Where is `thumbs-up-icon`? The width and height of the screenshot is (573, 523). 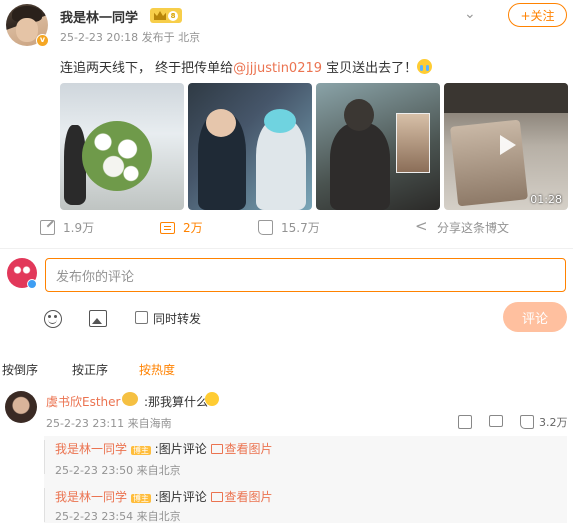 thumbs-up-icon is located at coordinates (265, 227).